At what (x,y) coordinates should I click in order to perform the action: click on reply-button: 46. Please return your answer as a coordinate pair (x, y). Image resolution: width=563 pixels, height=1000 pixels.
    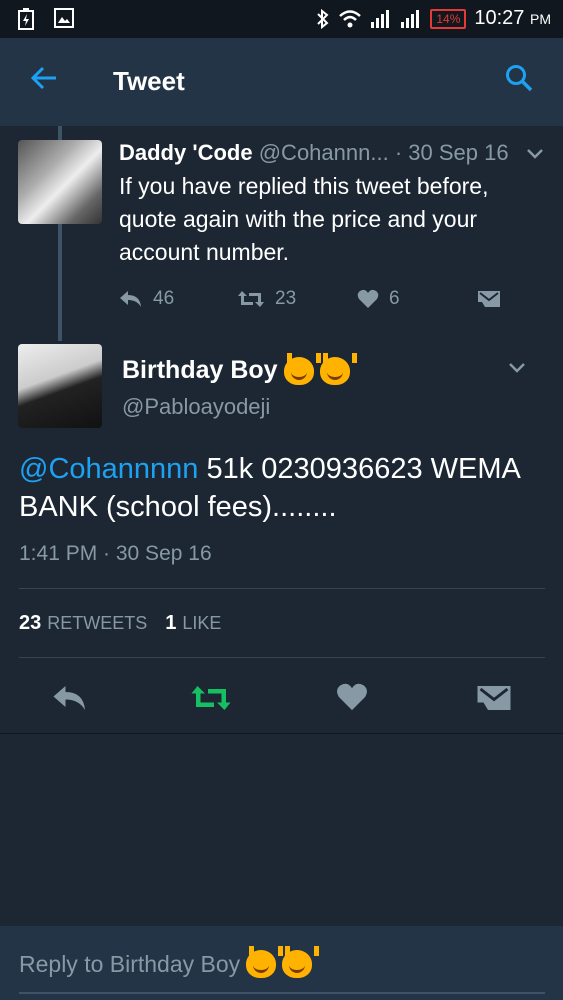
    Looking at the image, I should click on (178, 299).